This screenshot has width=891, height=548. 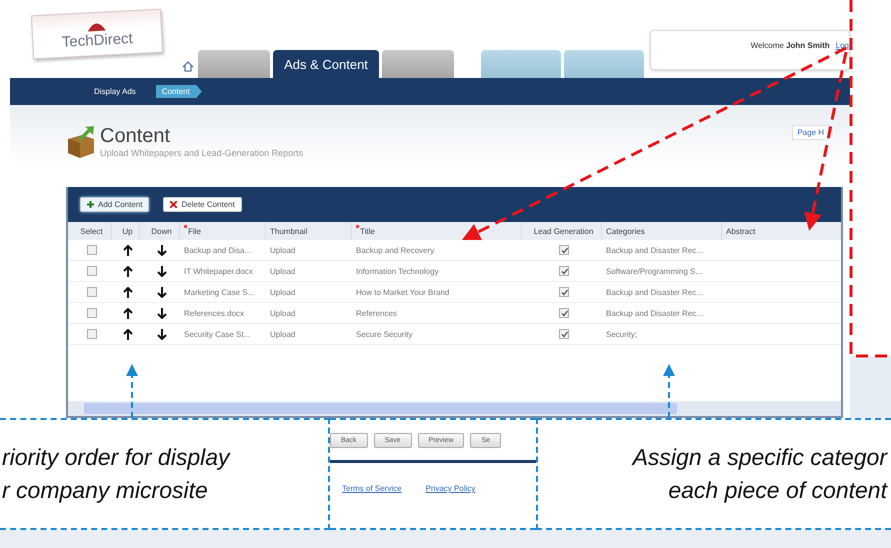 What do you see at coordinates (758, 457) in the screenshot?
I see `callout-text: Assign a specific categor` at bounding box center [758, 457].